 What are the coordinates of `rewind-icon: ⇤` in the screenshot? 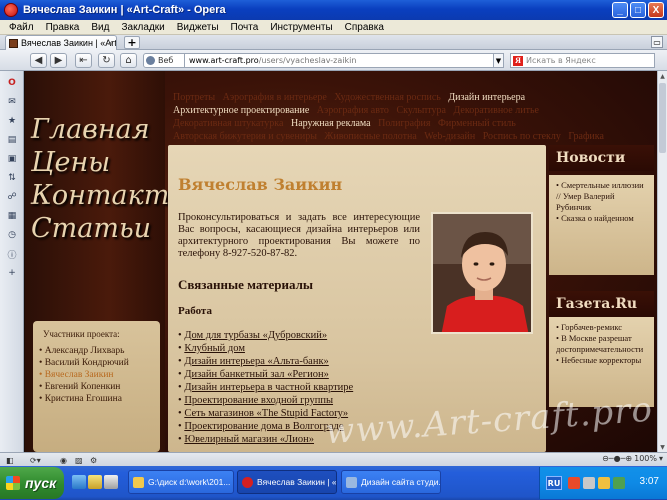 It's located at (83, 60).